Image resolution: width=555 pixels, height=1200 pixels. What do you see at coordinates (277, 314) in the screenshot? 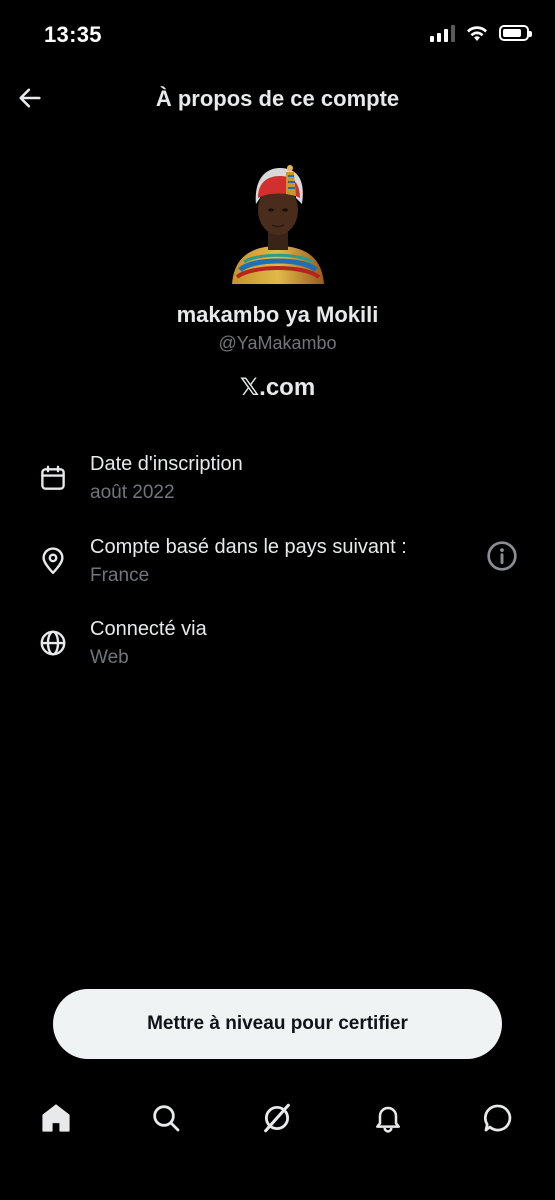
I see `display-name: makambo ya Mokili` at bounding box center [277, 314].